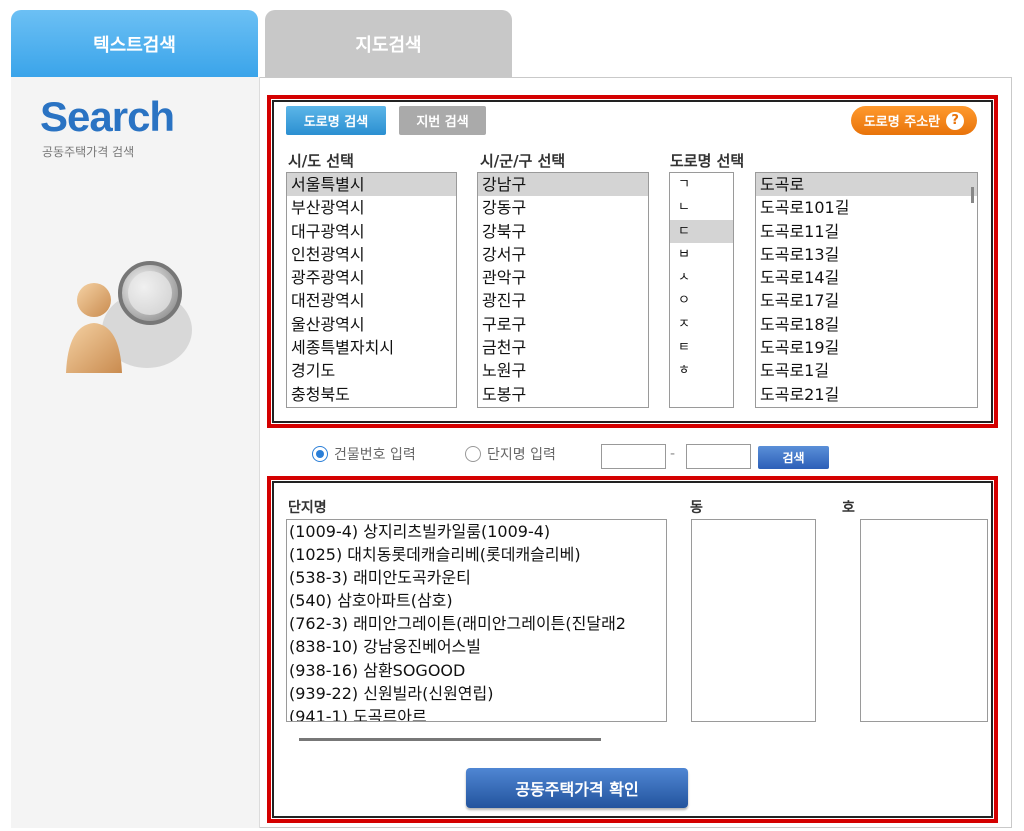 The height and width of the screenshot is (831, 1024). Describe the element at coordinates (866, 185) in the screenshot. I see `road-name-option: 도곡로` at that location.